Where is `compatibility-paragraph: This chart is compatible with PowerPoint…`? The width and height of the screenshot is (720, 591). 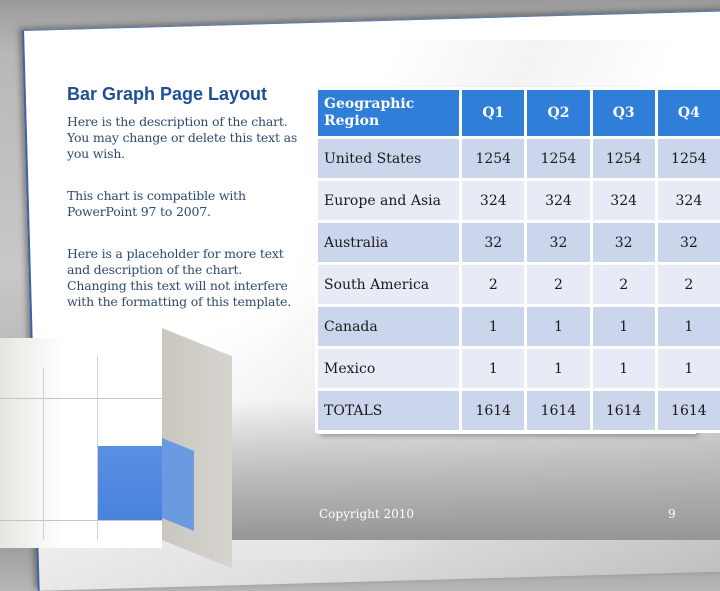 compatibility-paragraph: This chart is compatible with PowerPoint… is located at coordinates (156, 203).